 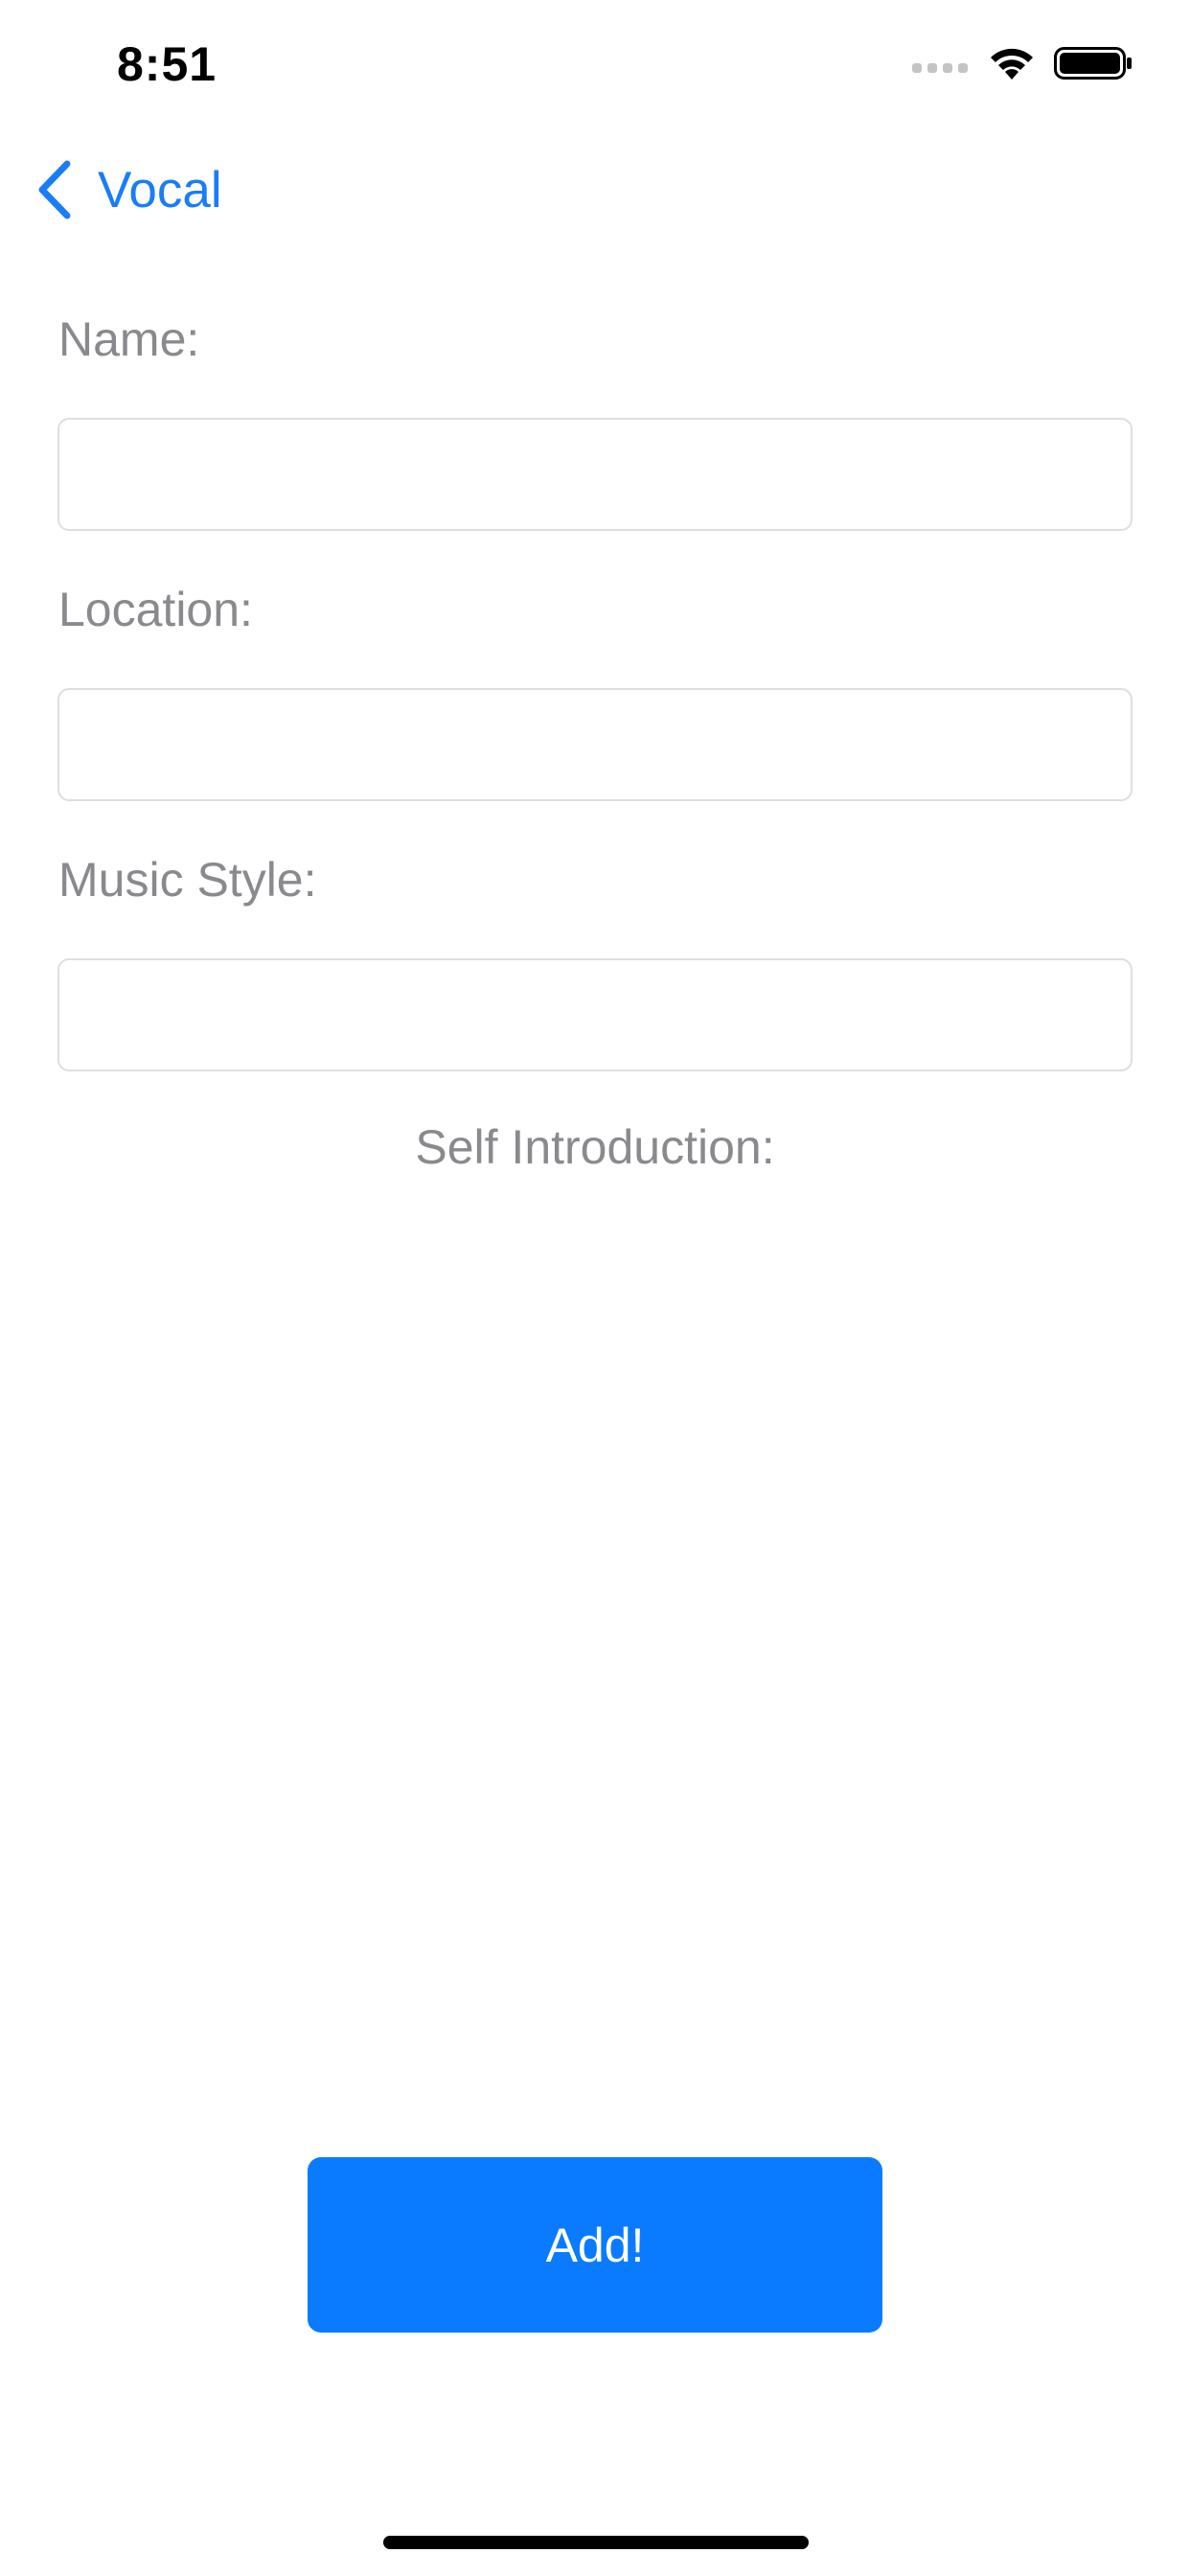 What do you see at coordinates (167, 64) in the screenshot?
I see `status-time: 8:51` at bounding box center [167, 64].